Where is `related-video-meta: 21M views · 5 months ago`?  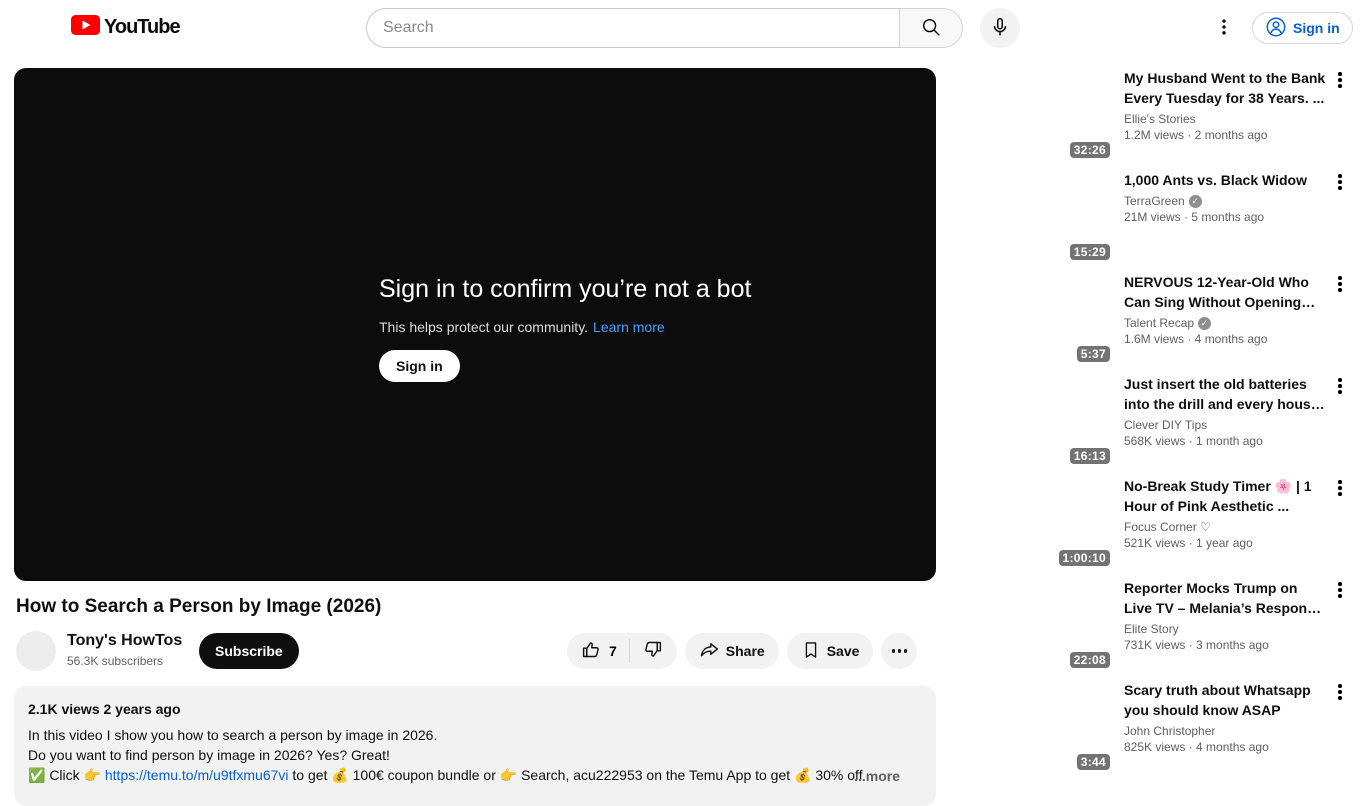 related-video-meta: 21M views · 5 months ago is located at coordinates (1194, 217).